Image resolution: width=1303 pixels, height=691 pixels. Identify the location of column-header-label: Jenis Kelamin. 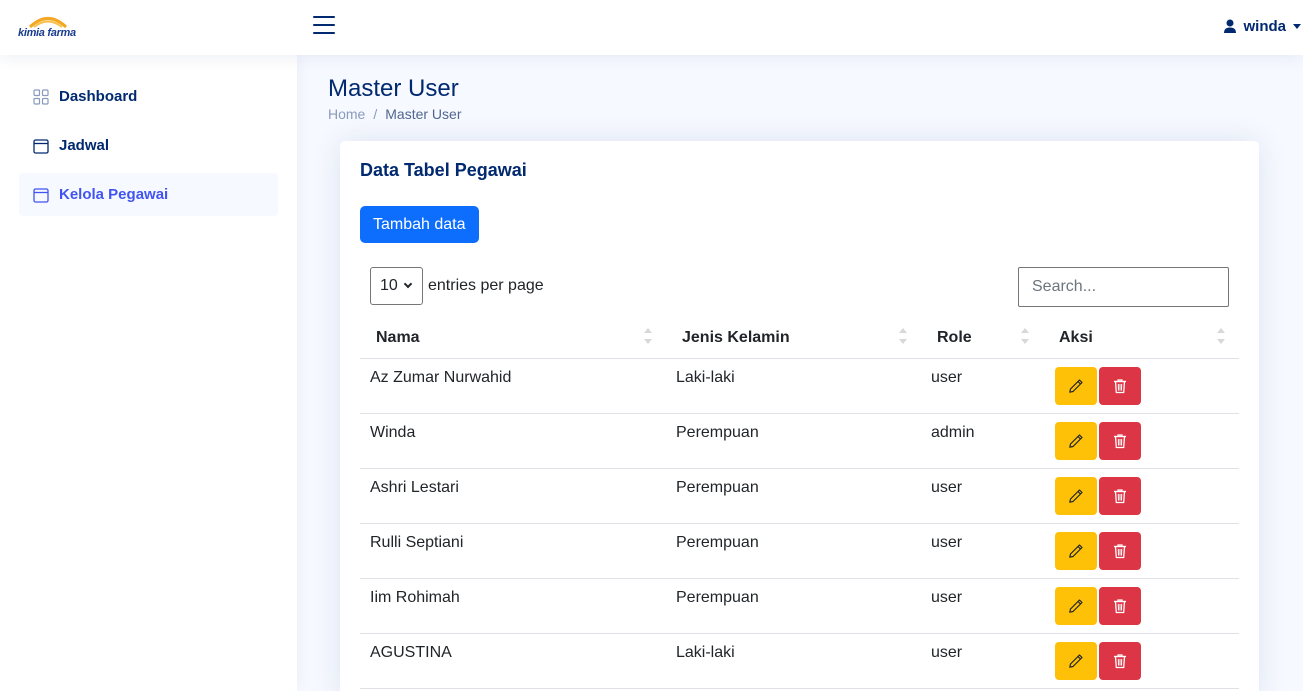
(736, 337).